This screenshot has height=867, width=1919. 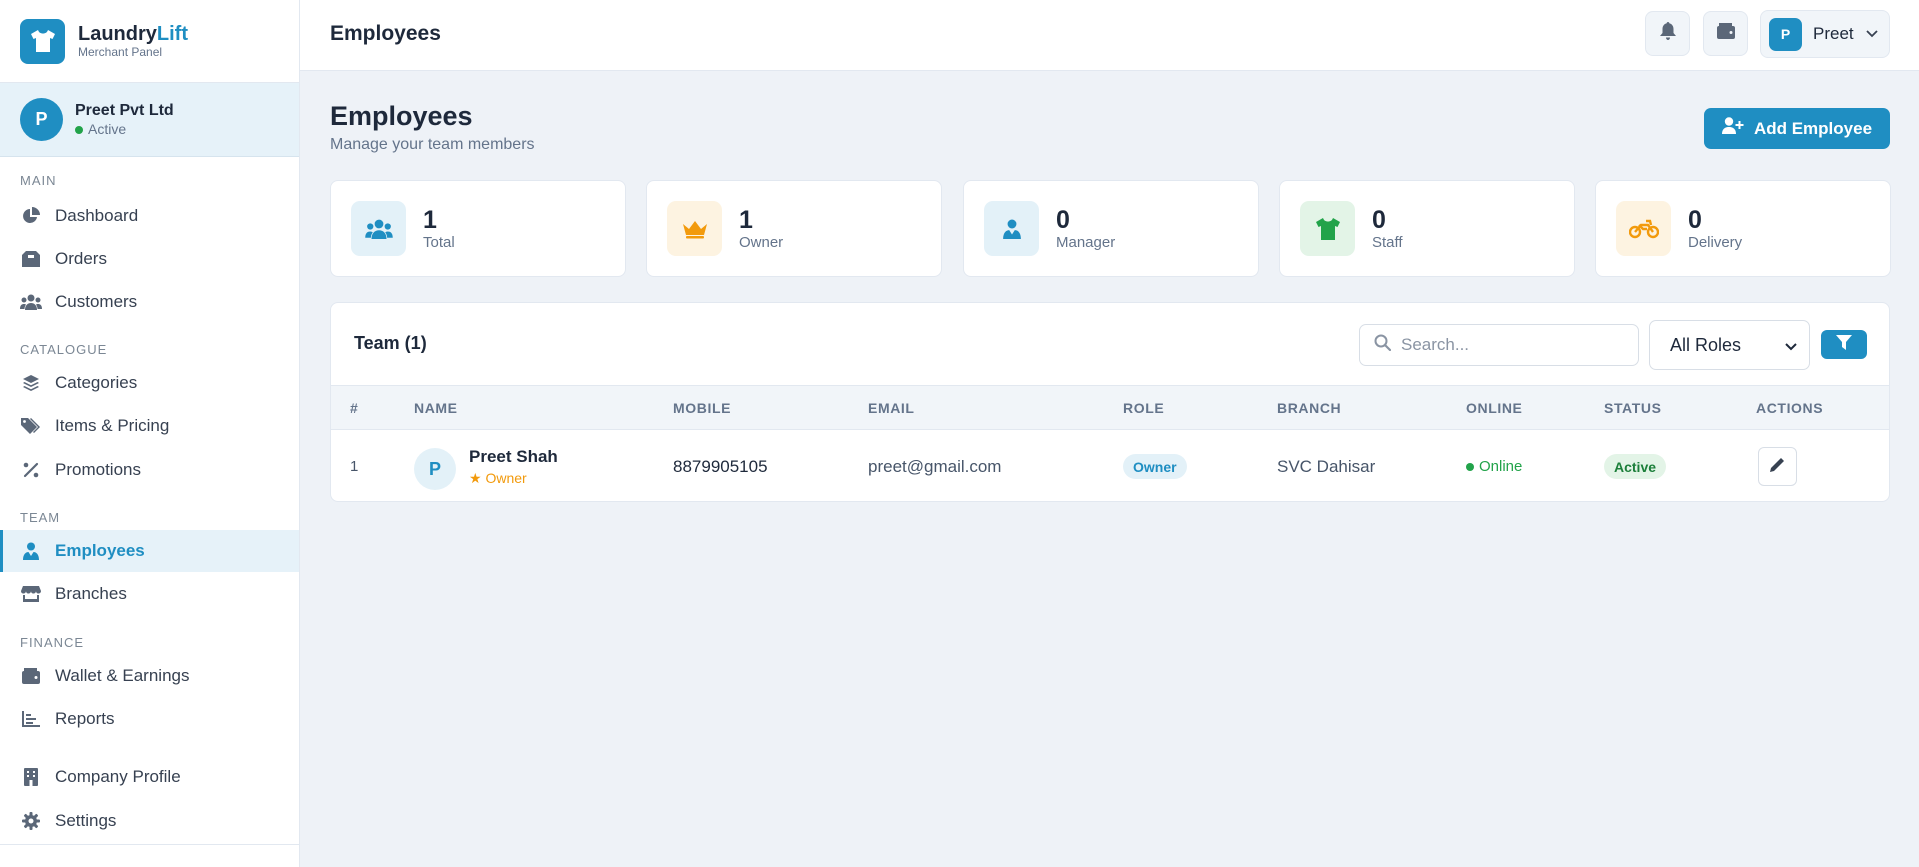 I want to click on column-branch: BRANCH, so click(x=1309, y=408).